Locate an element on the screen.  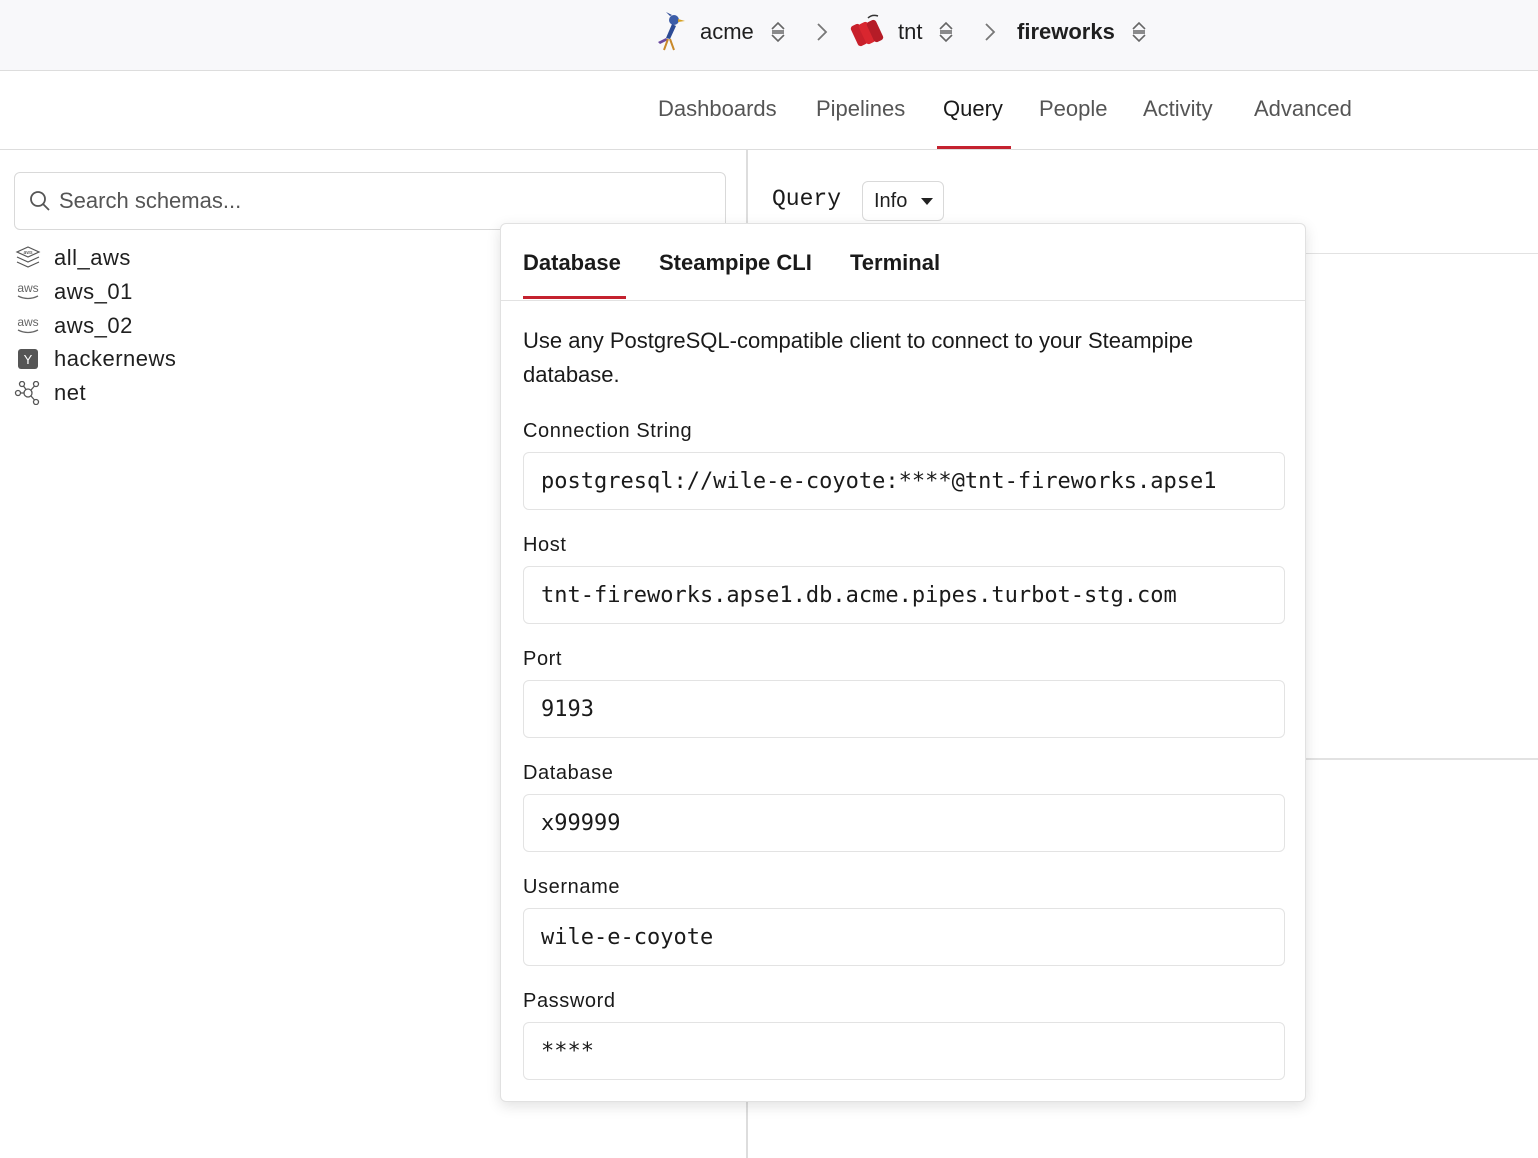
password-field: **** is located at coordinates (904, 1051).